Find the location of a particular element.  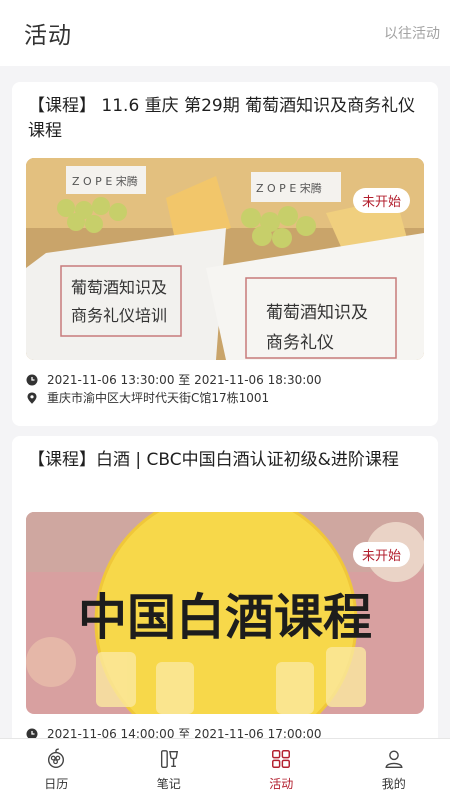

app-header: 活动 以往活动 is located at coordinates (225, 33).